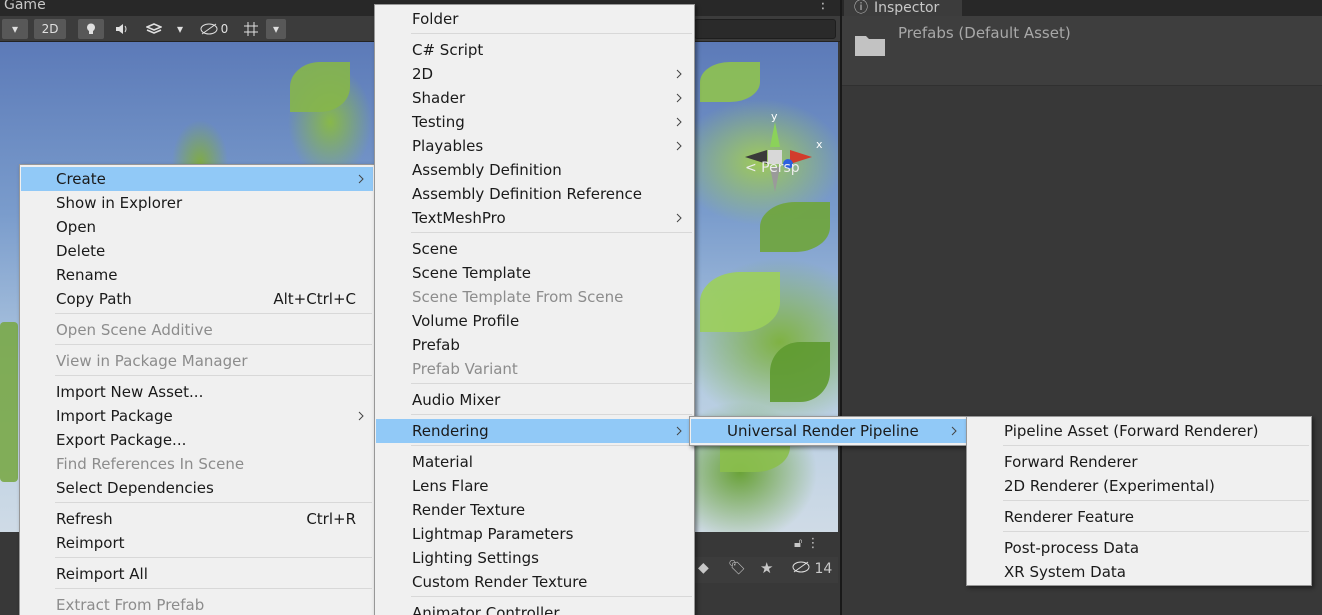 The image size is (1322, 615). Describe the element at coordinates (122, 29) in the screenshot. I see `audio-toggle-button` at that location.